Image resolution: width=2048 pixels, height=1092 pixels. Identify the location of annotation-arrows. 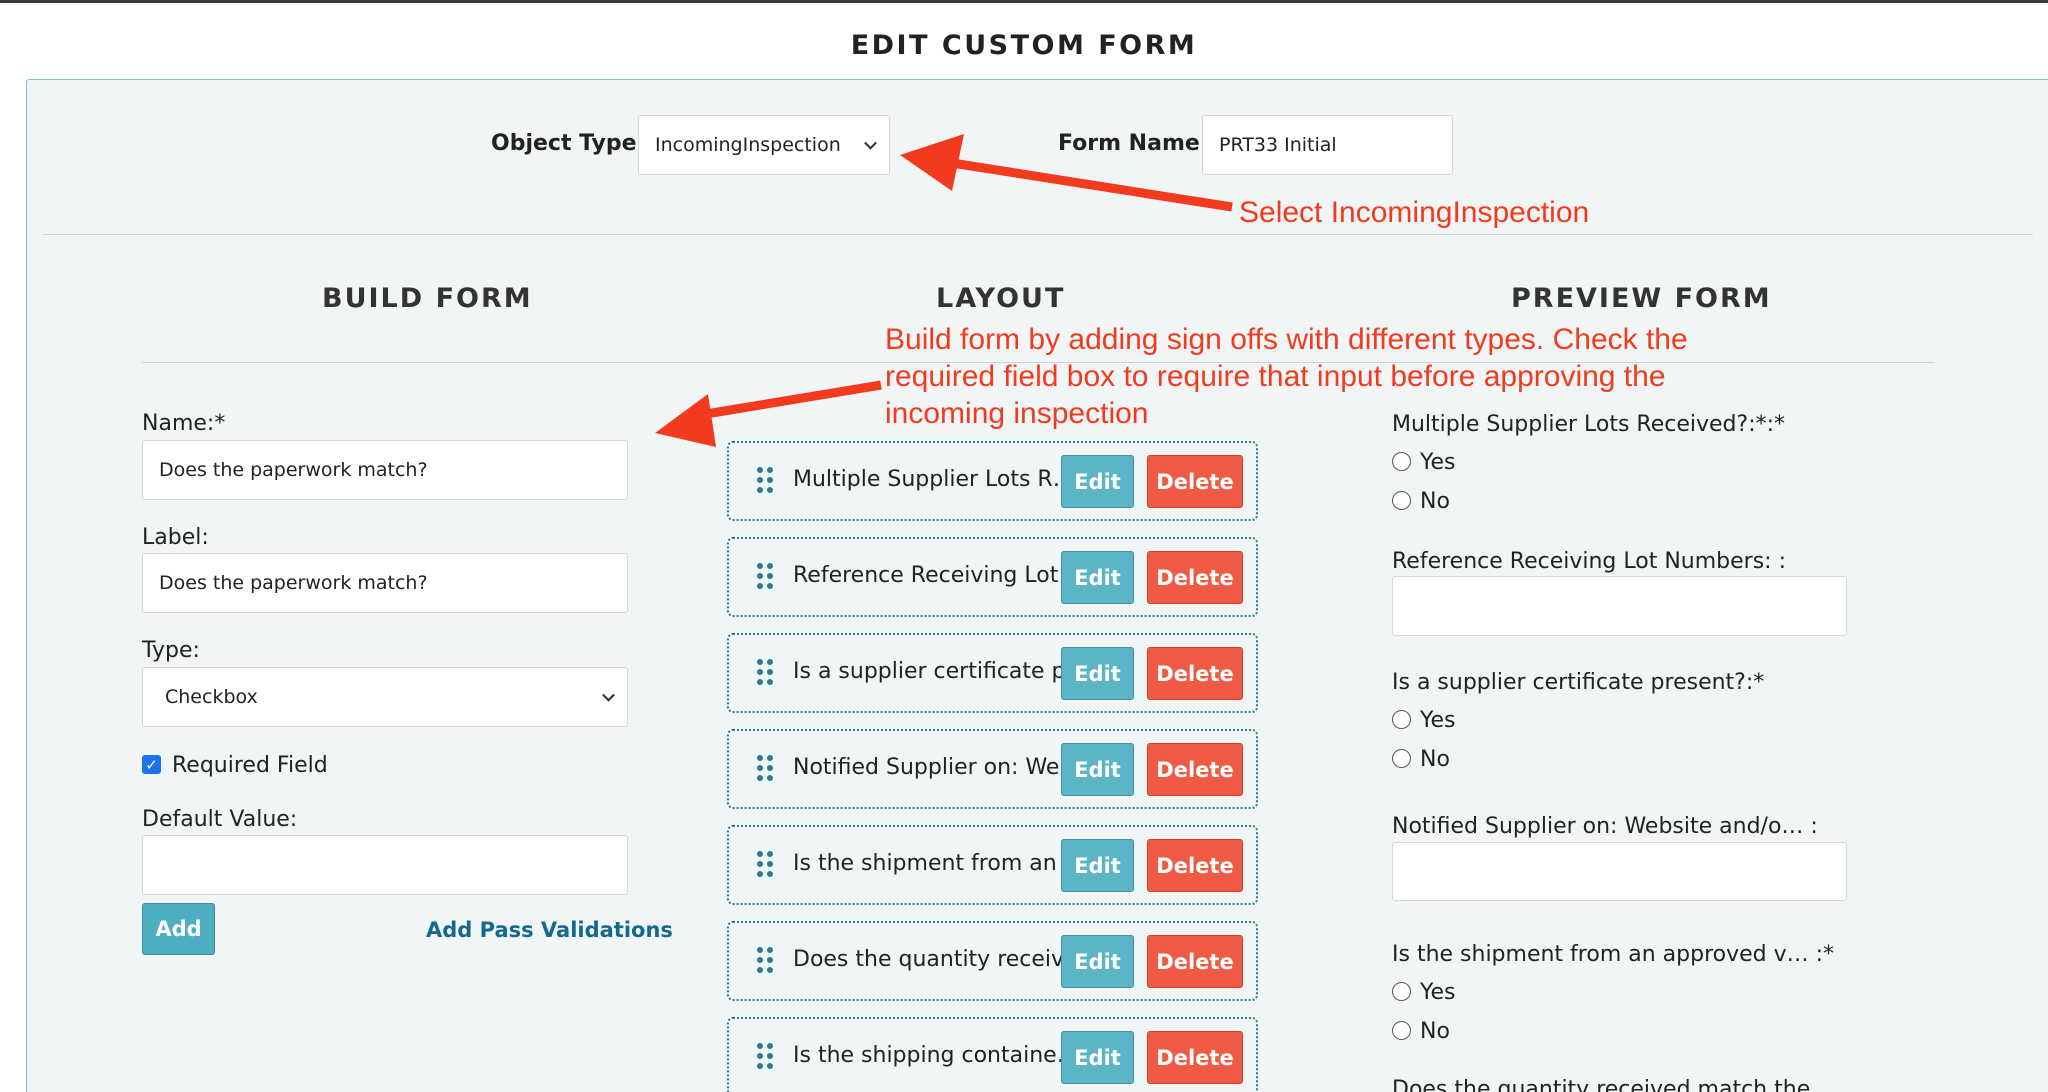
(944, 290).